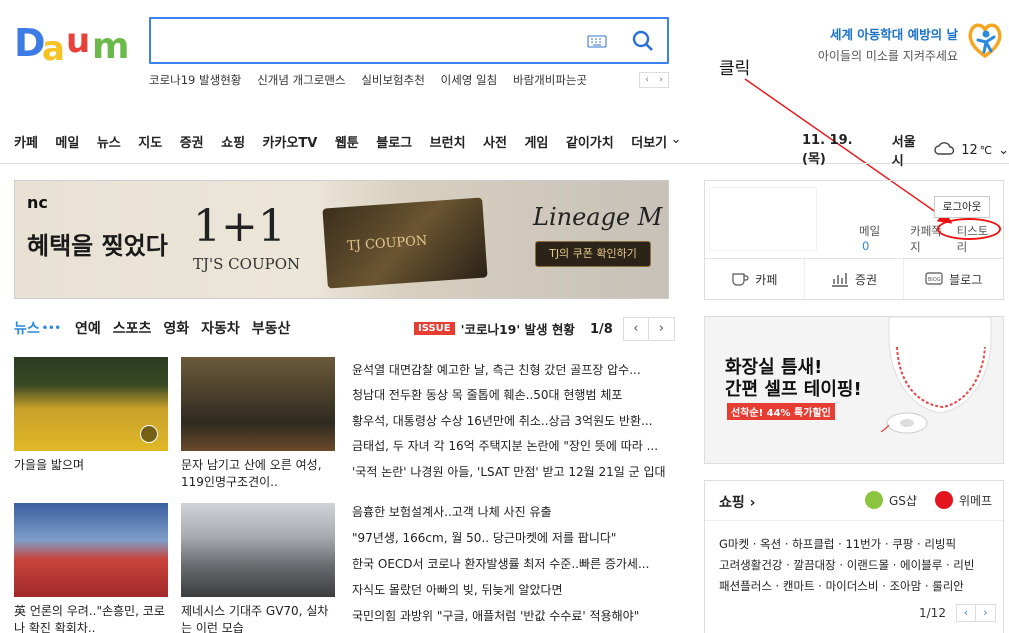 The width and height of the screenshot is (1009, 633). I want to click on ad-offer-sub: TJ'S COUPON, so click(247, 264).